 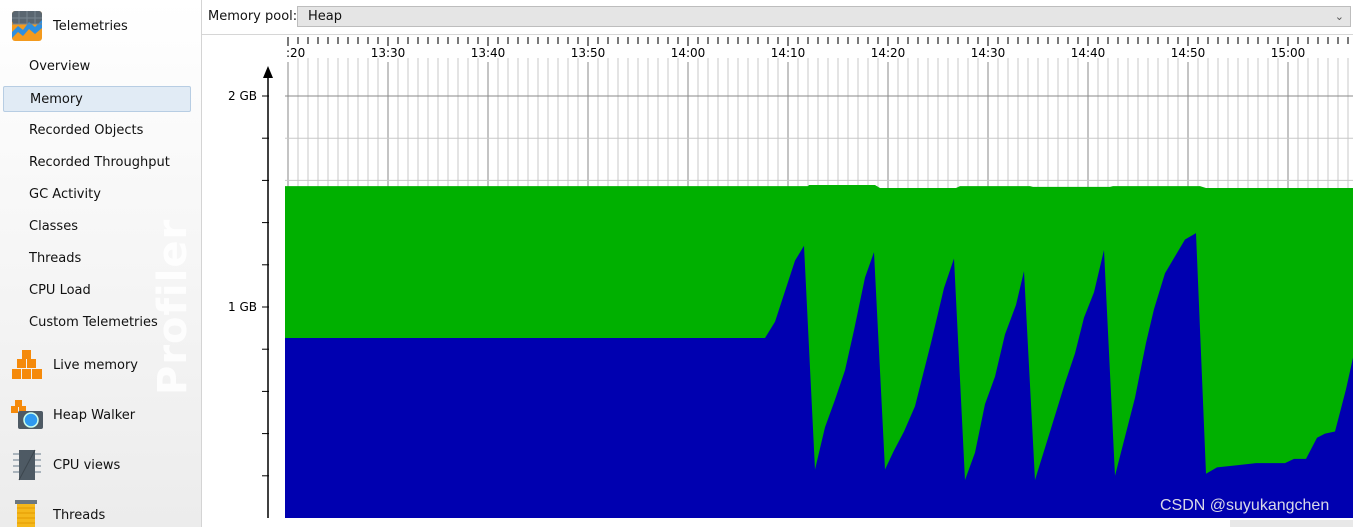 I want to click on horizontal-scrollbar, so click(x=1291, y=523).